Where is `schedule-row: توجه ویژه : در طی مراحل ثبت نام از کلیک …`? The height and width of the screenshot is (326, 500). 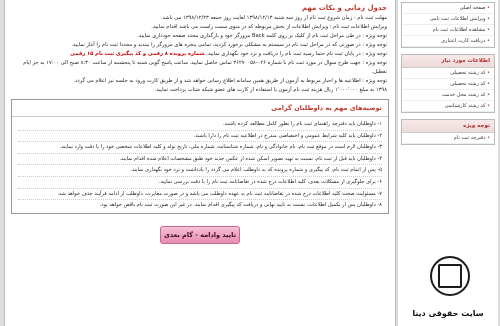 schedule-row: توجه ویژه : در طی مراحل ثبت نام از کلیک … is located at coordinates (262, 36).